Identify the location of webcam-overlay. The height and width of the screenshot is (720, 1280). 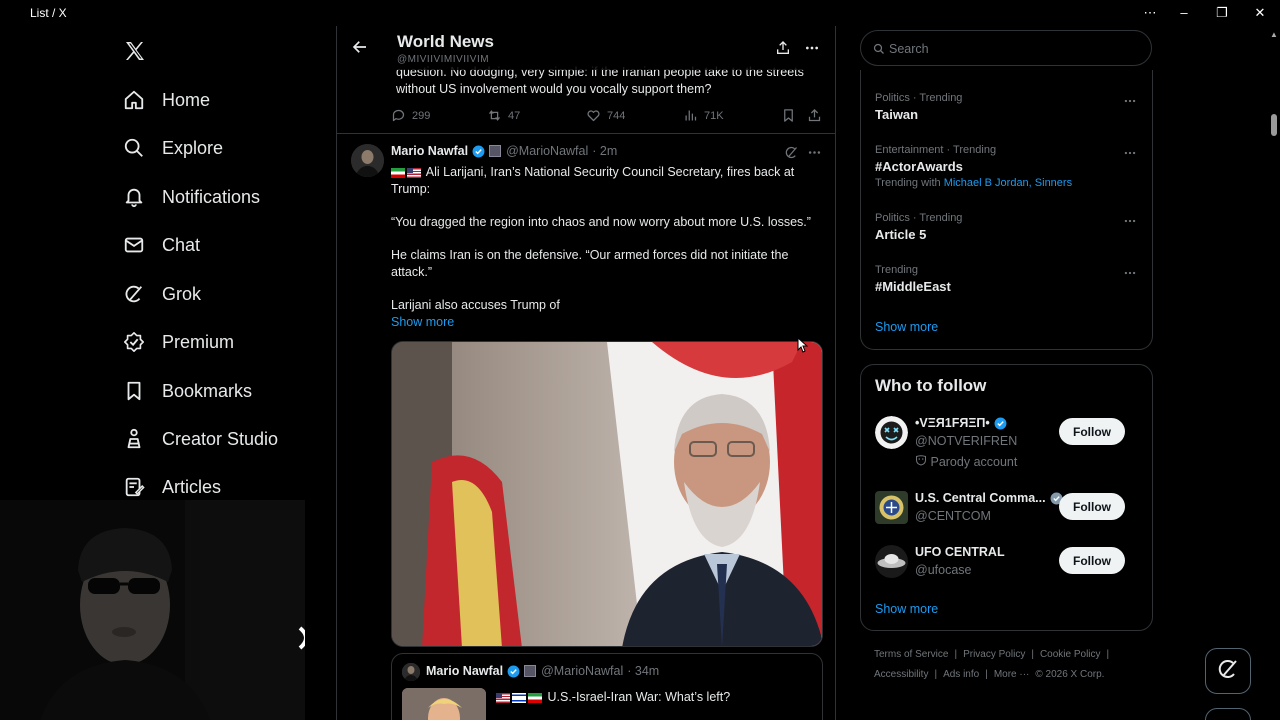
(152, 610).